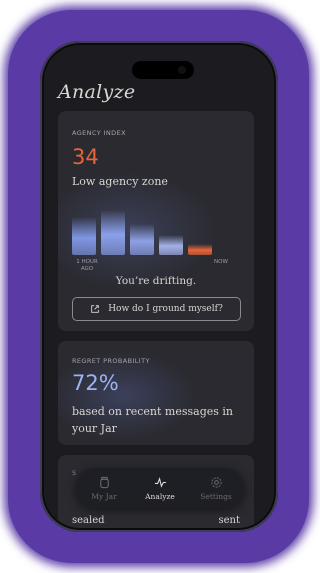 This screenshot has width=320, height=573. Describe the element at coordinates (229, 520) in the screenshot. I see `sent-label: sent` at that location.